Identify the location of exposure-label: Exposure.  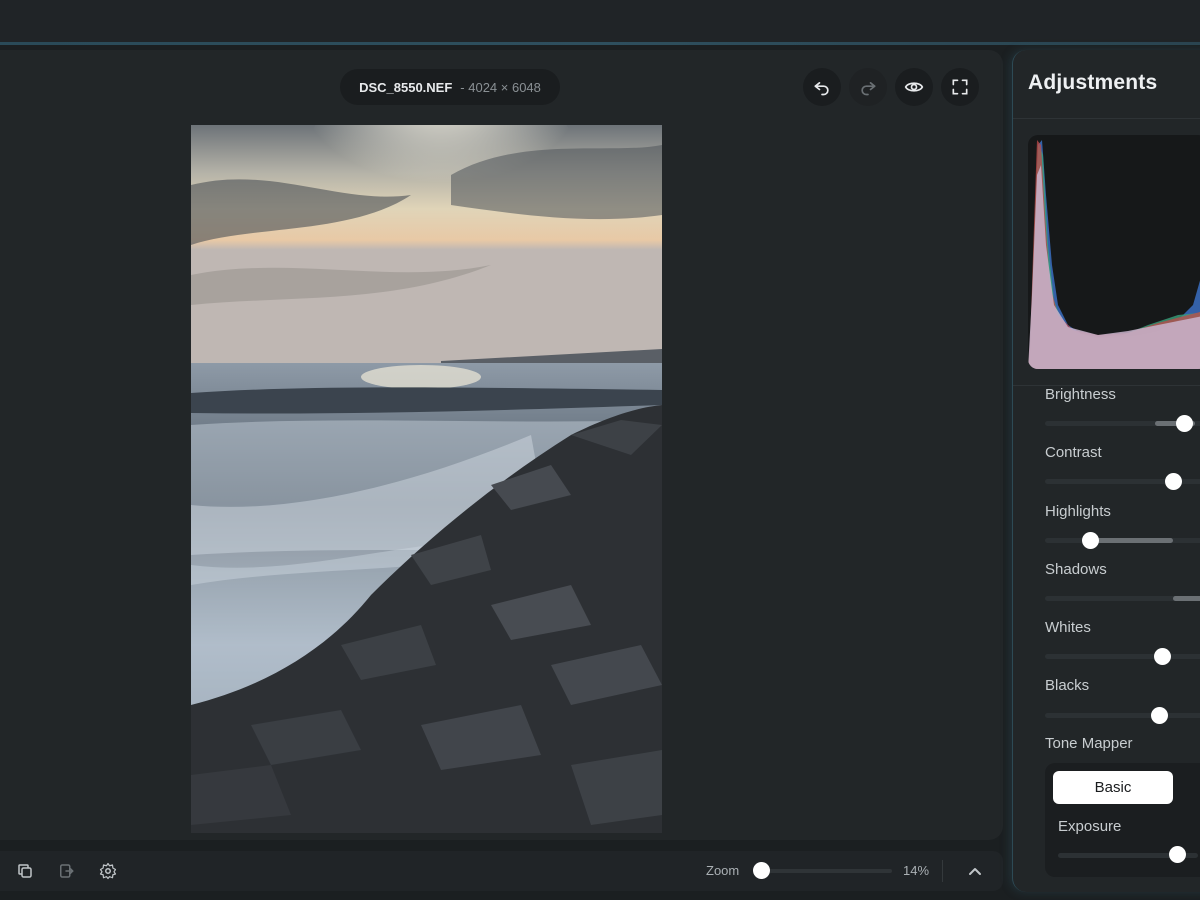
(1090, 826).